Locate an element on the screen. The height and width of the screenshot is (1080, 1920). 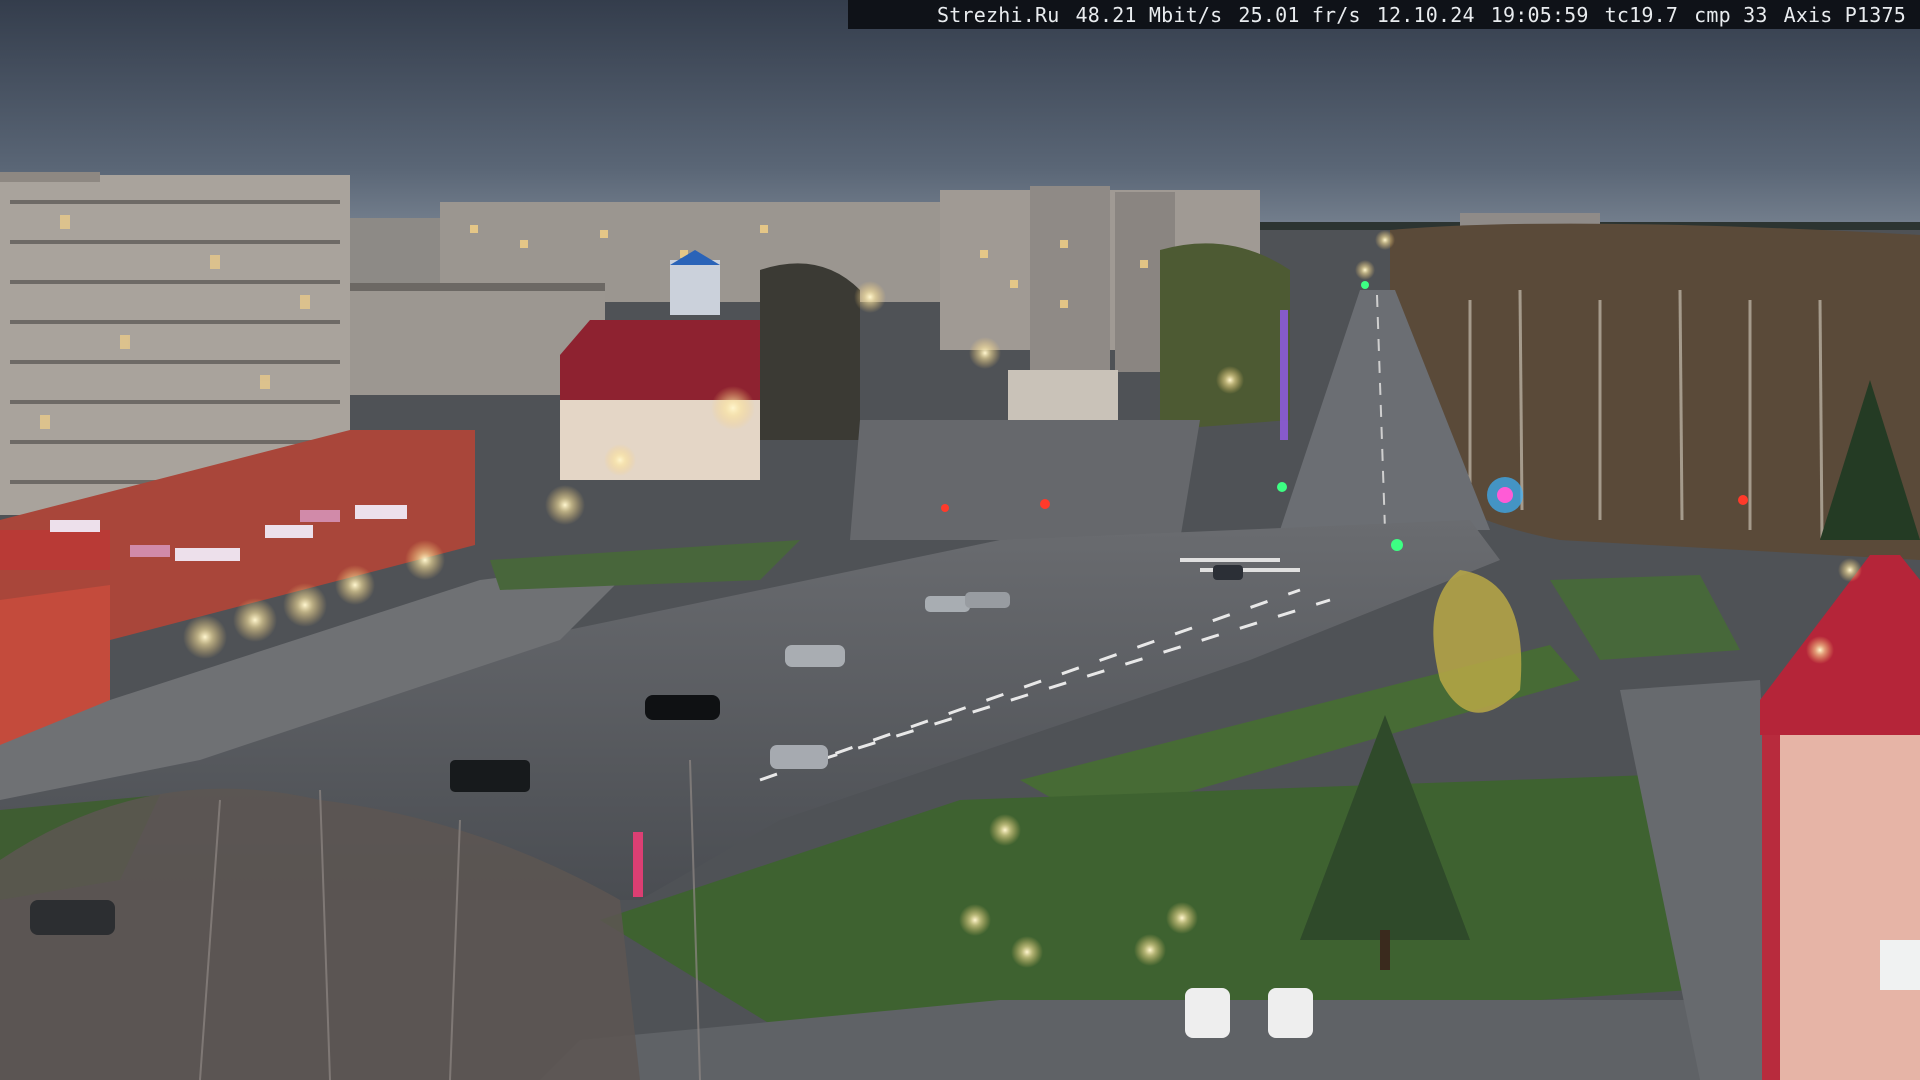
plaza-pavilion is located at coordinates (1063, 395).